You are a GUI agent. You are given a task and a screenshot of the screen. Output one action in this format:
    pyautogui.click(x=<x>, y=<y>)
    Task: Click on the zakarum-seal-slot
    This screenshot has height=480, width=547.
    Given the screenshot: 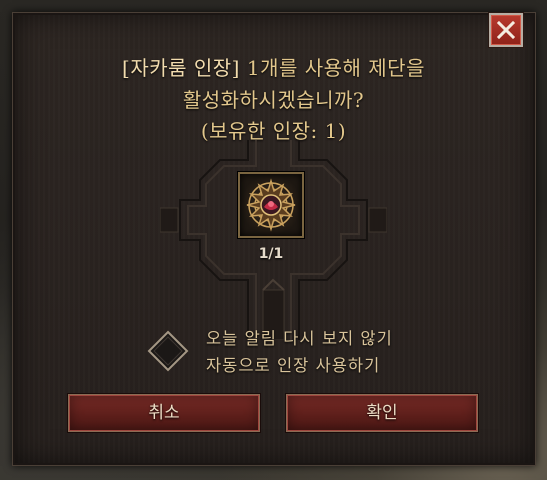 What is the action you would take?
    pyautogui.click(x=271, y=205)
    